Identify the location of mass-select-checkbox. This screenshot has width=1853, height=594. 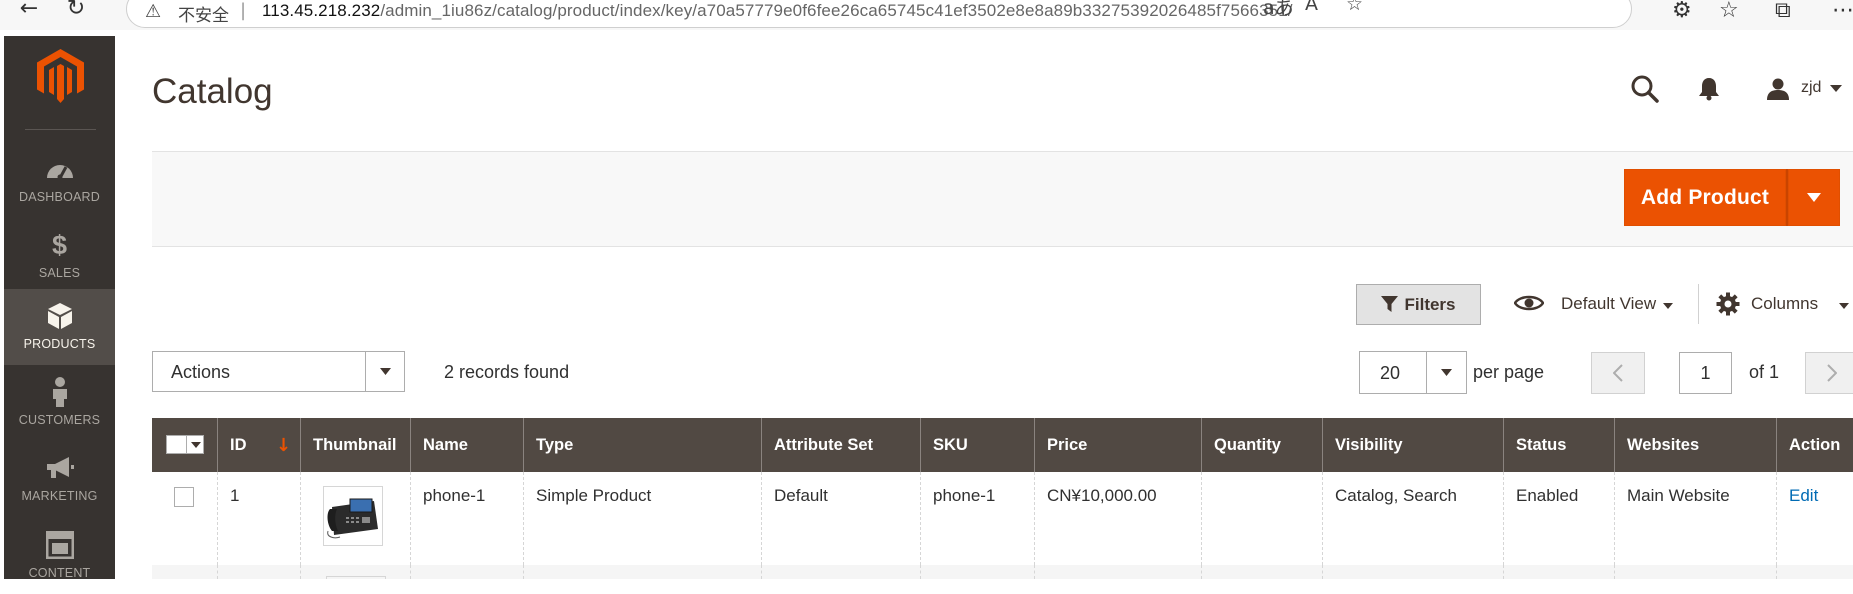
(185, 444).